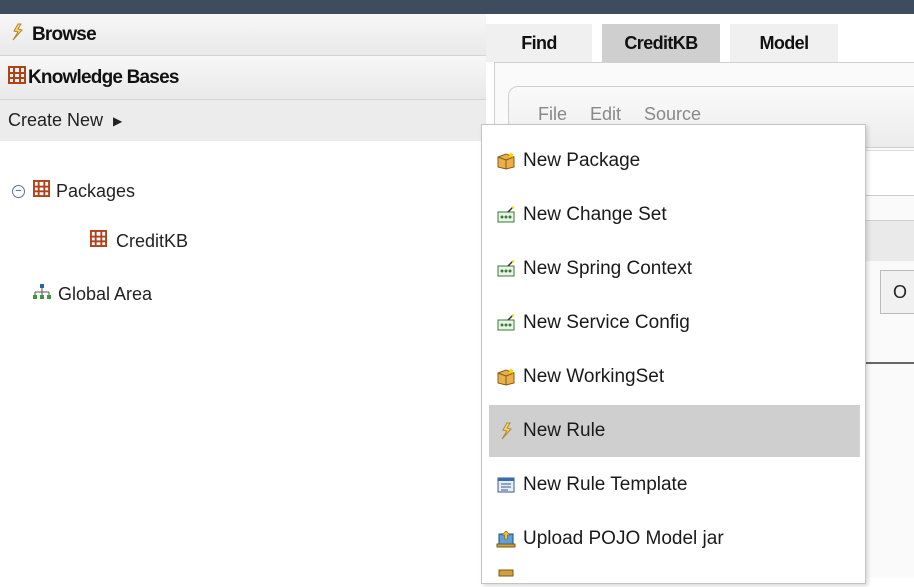  What do you see at coordinates (564, 430) in the screenshot?
I see `menu-label: New Rule` at bounding box center [564, 430].